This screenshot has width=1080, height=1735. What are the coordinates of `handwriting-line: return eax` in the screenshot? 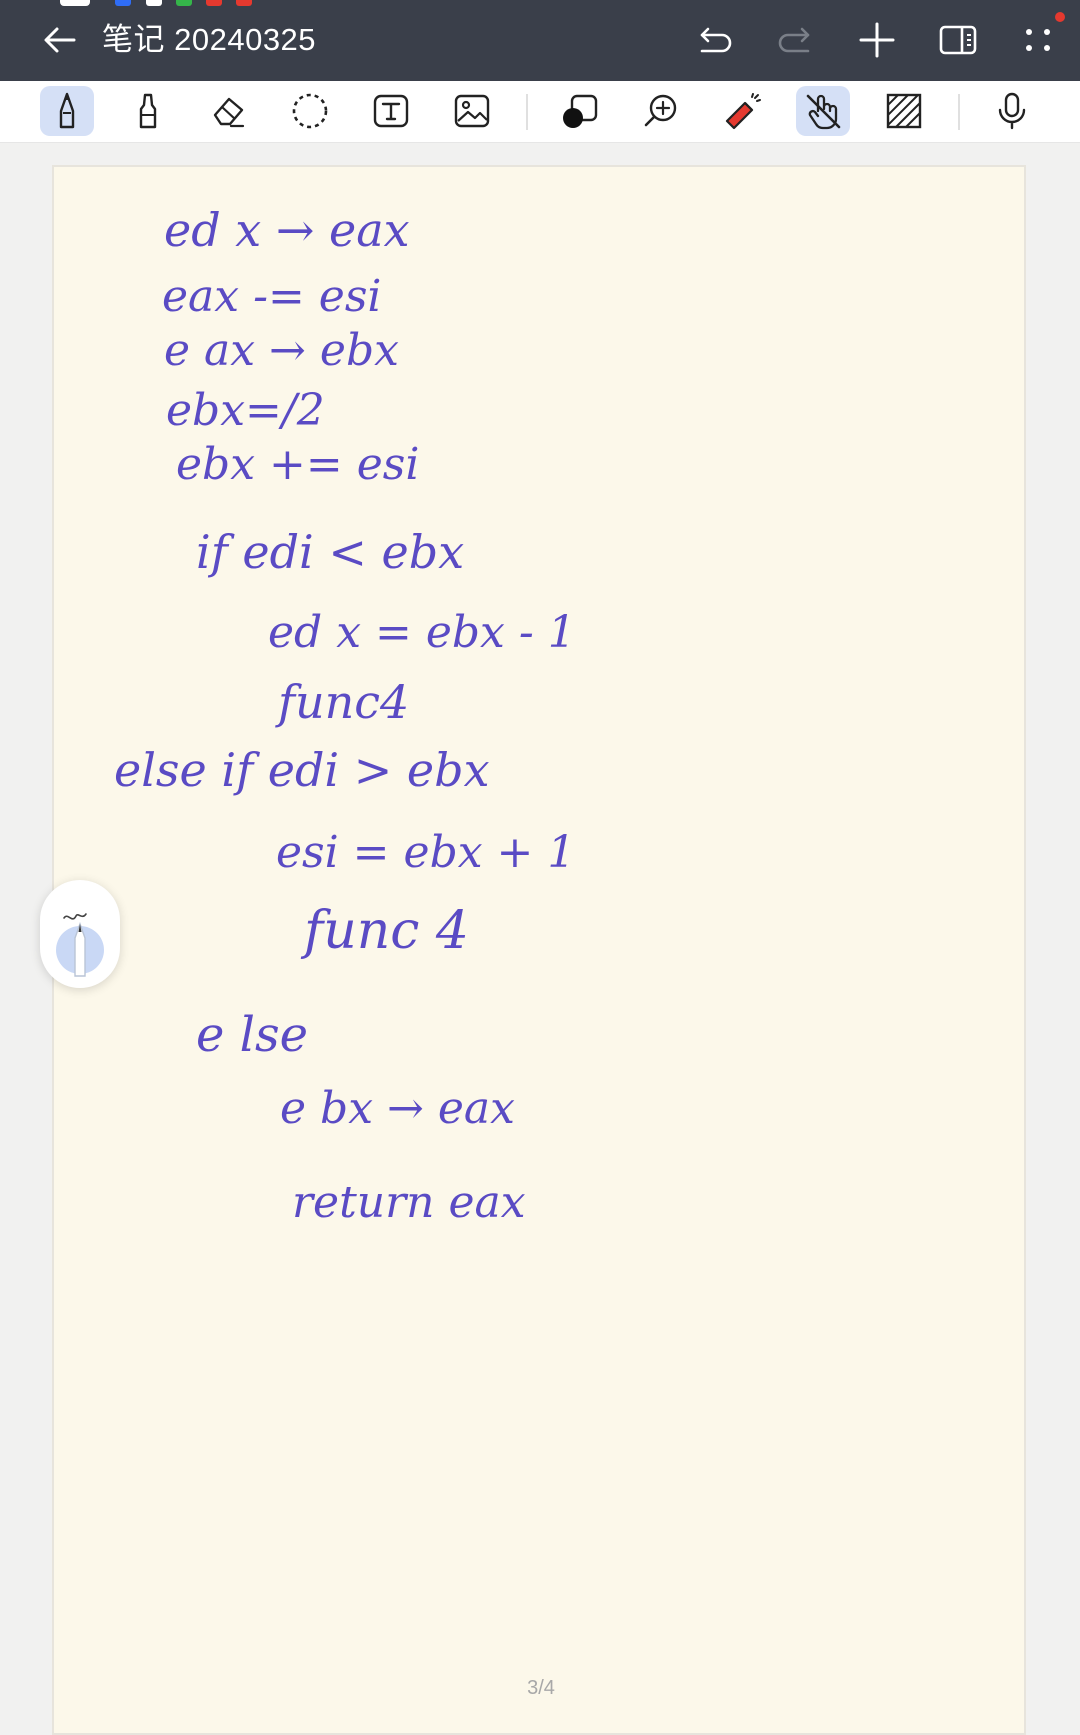 It's located at (409, 1202).